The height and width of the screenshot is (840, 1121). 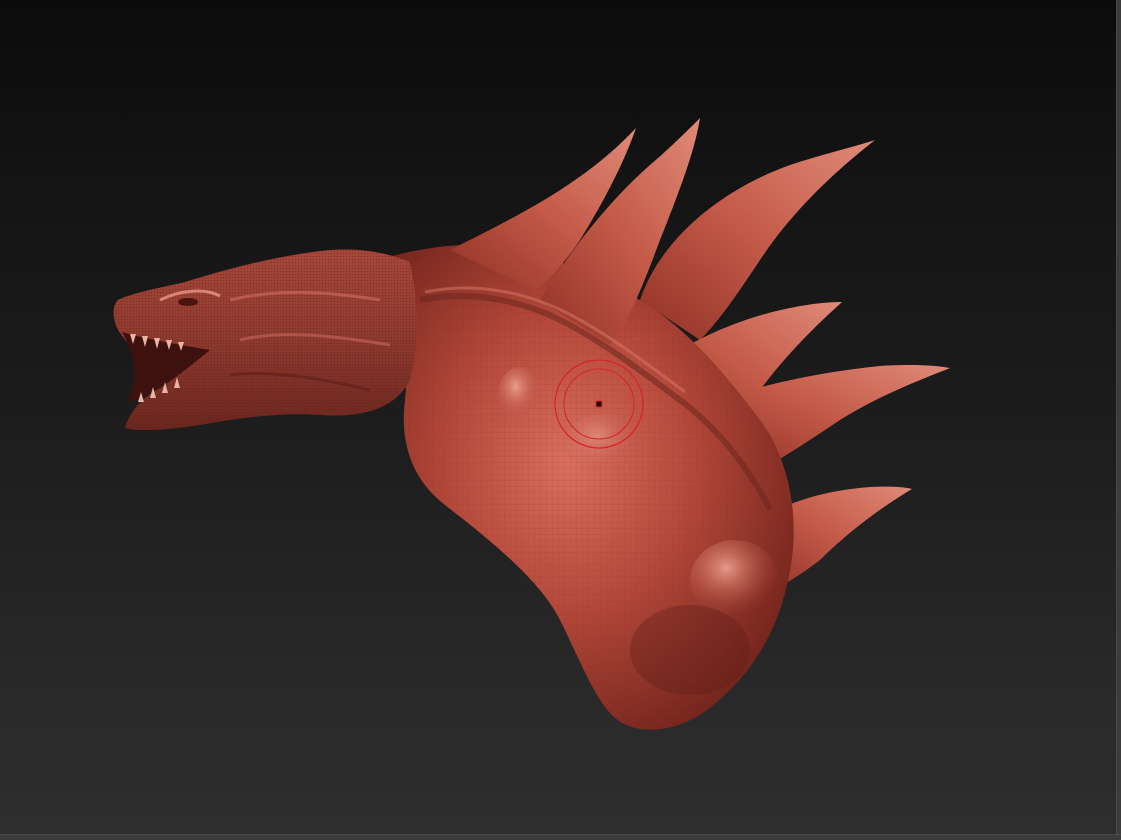 I want to click on viewport-right-border, so click(x=1118, y=419).